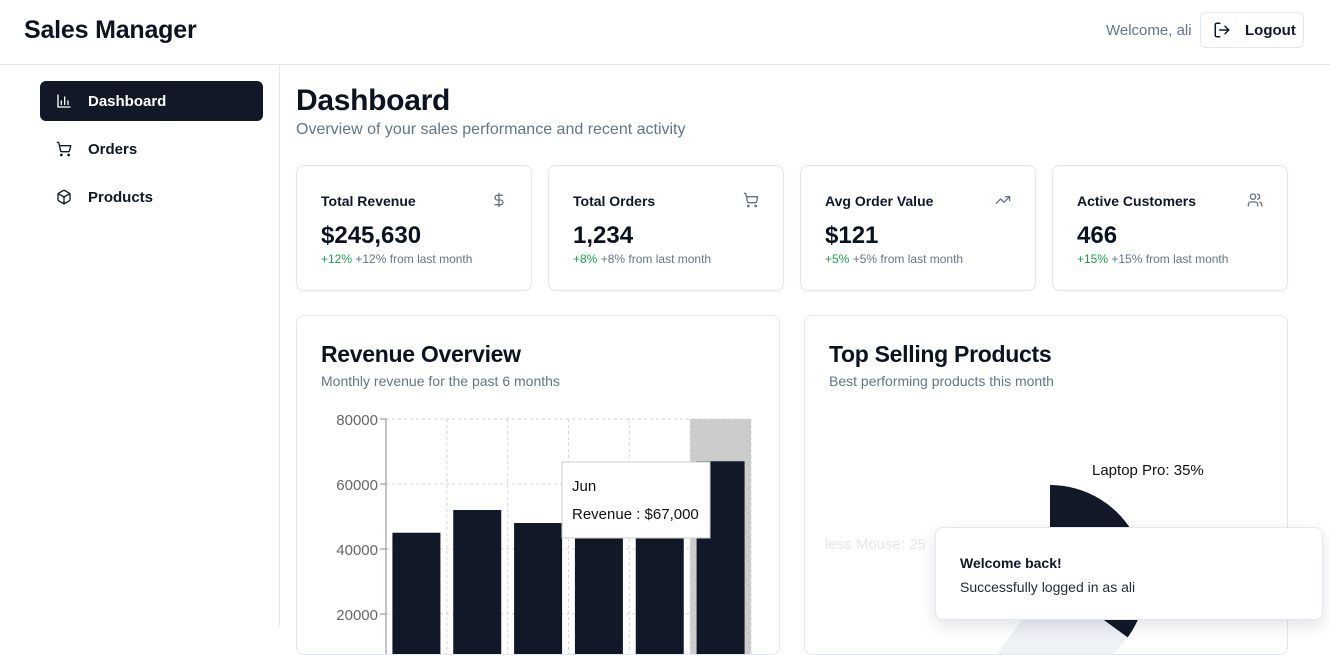 The width and height of the screenshot is (1330, 655). Describe the element at coordinates (908, 259) in the screenshot. I see `stat-change-text: +5% from last month` at that location.